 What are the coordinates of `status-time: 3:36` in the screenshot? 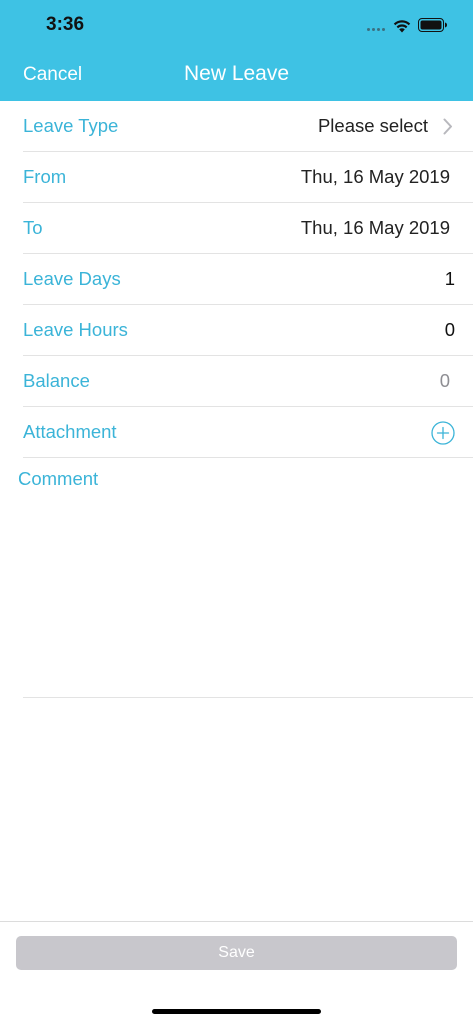 It's located at (65, 24).